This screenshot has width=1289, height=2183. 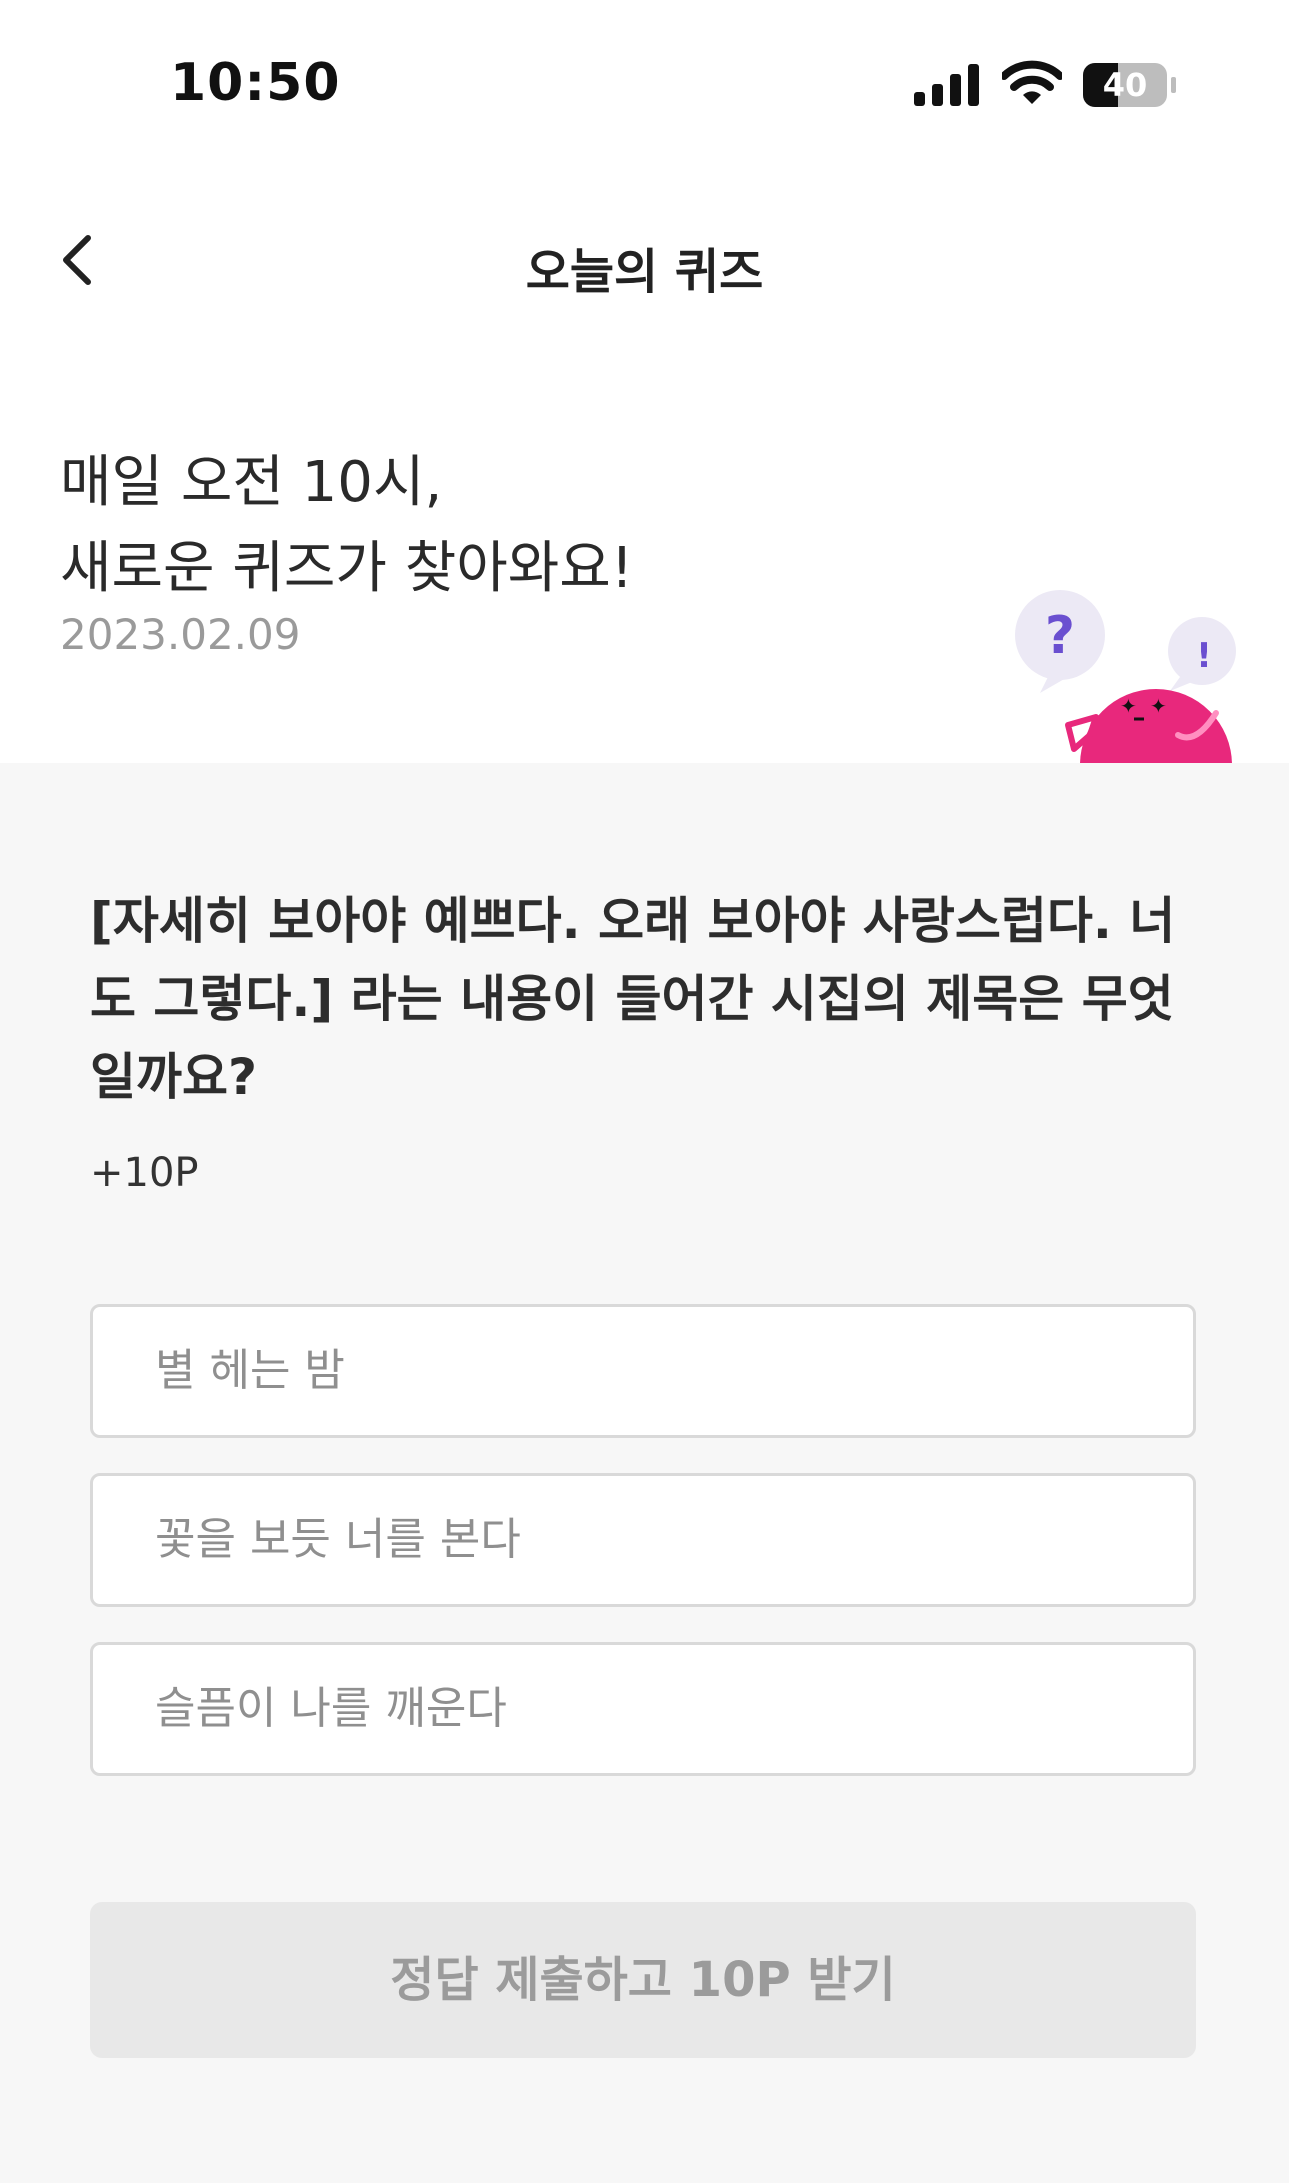 I want to click on submit-answer-button: 정답 제출하고 10P 받기, so click(x=643, y=1980).